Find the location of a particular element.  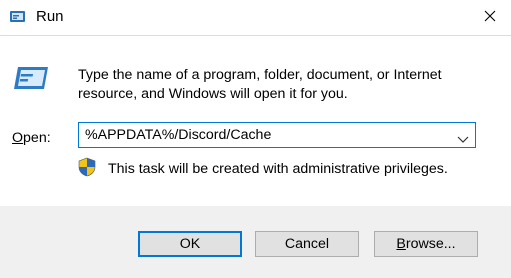

open-input: %APPDATA%/Discord/Cache is located at coordinates (178, 135).